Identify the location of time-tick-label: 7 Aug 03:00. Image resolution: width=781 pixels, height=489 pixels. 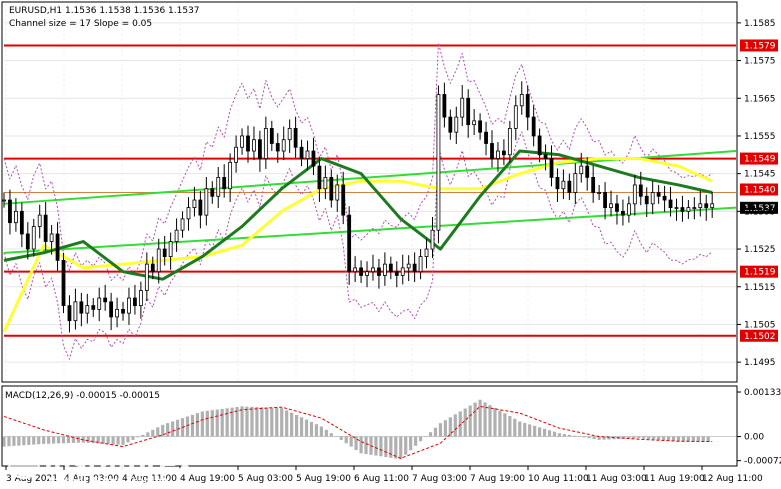
(439, 479).